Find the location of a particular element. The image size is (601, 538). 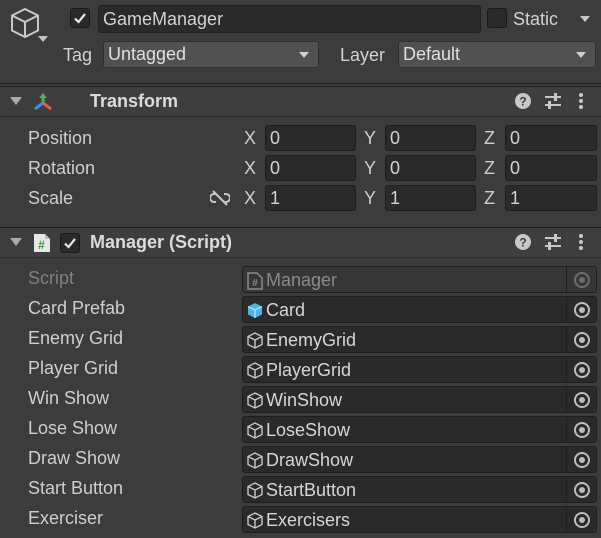

script-enabled-checkbox is located at coordinates (70, 243).